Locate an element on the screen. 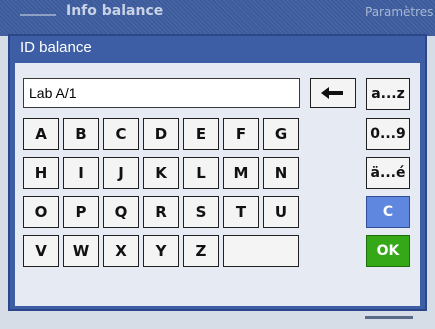  key-o: O is located at coordinates (41, 212).